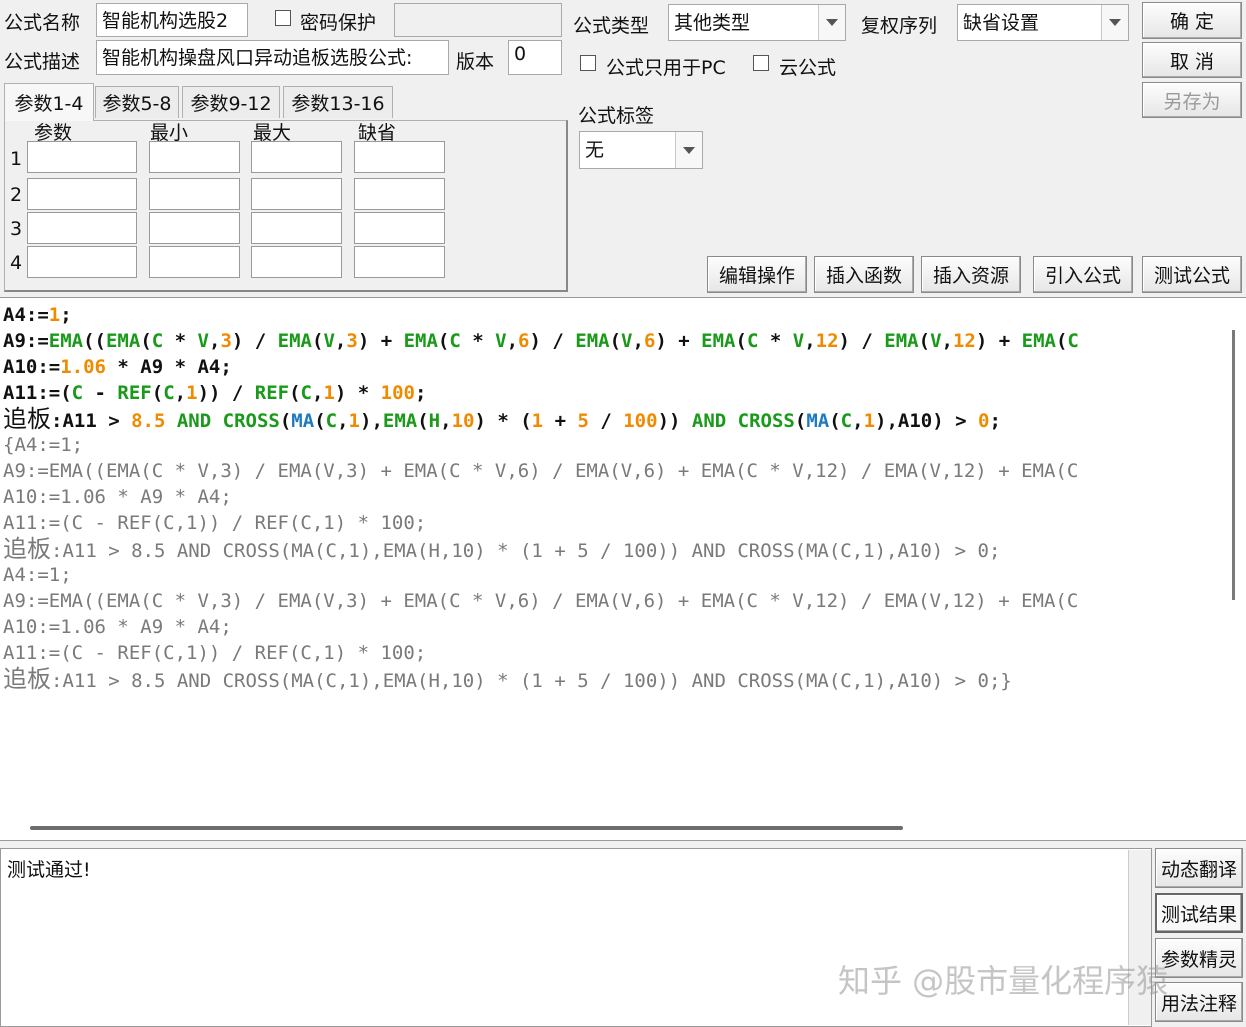 The width and height of the screenshot is (1246, 1027). What do you see at coordinates (1001, 23) in the screenshot?
I see `fq-value: 缺省设置` at bounding box center [1001, 23].